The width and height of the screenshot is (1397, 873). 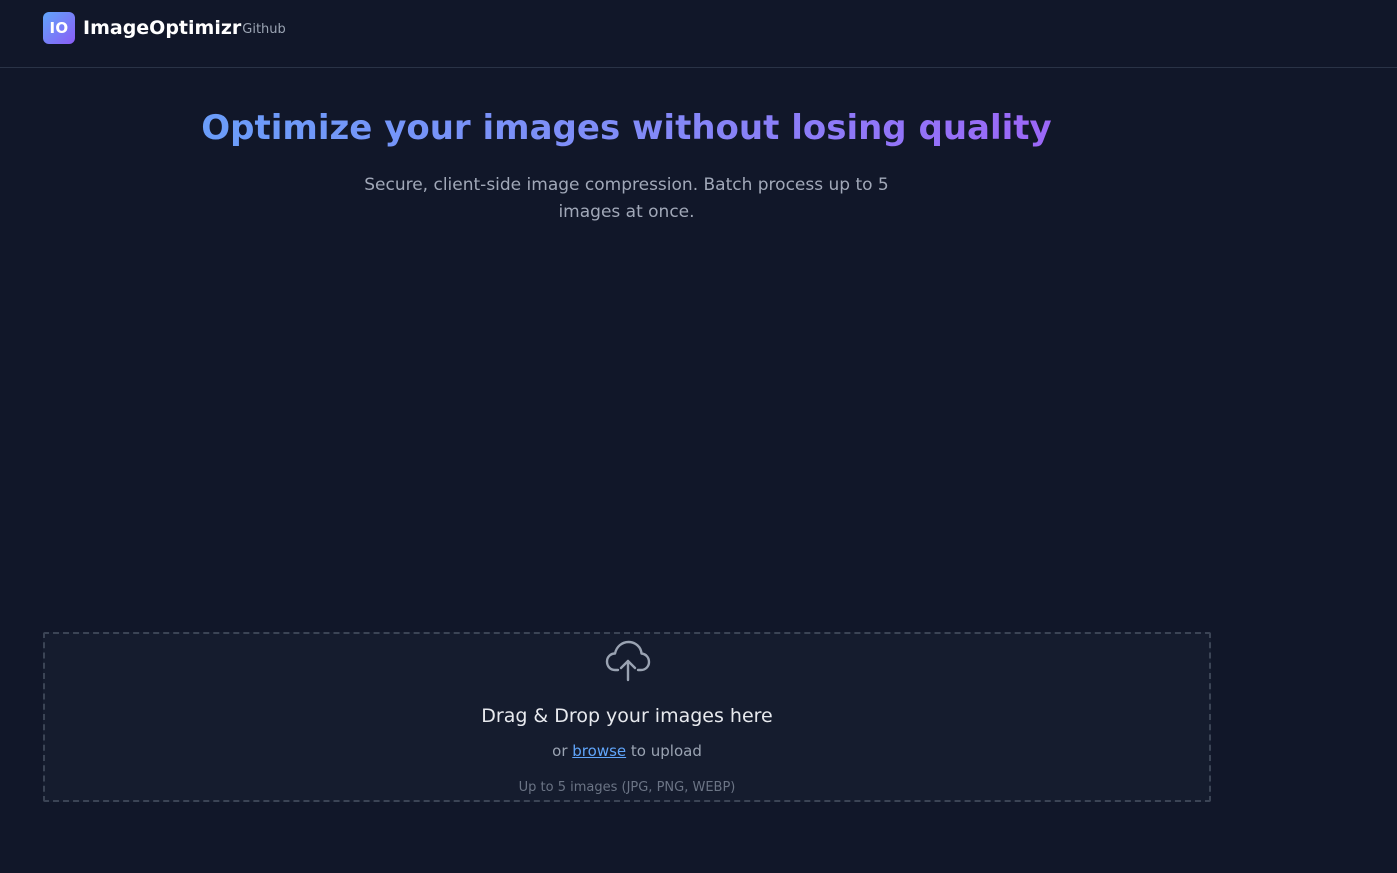 I want to click on top-navbar: IO ImageOptimizr Github, so click(x=698, y=34).